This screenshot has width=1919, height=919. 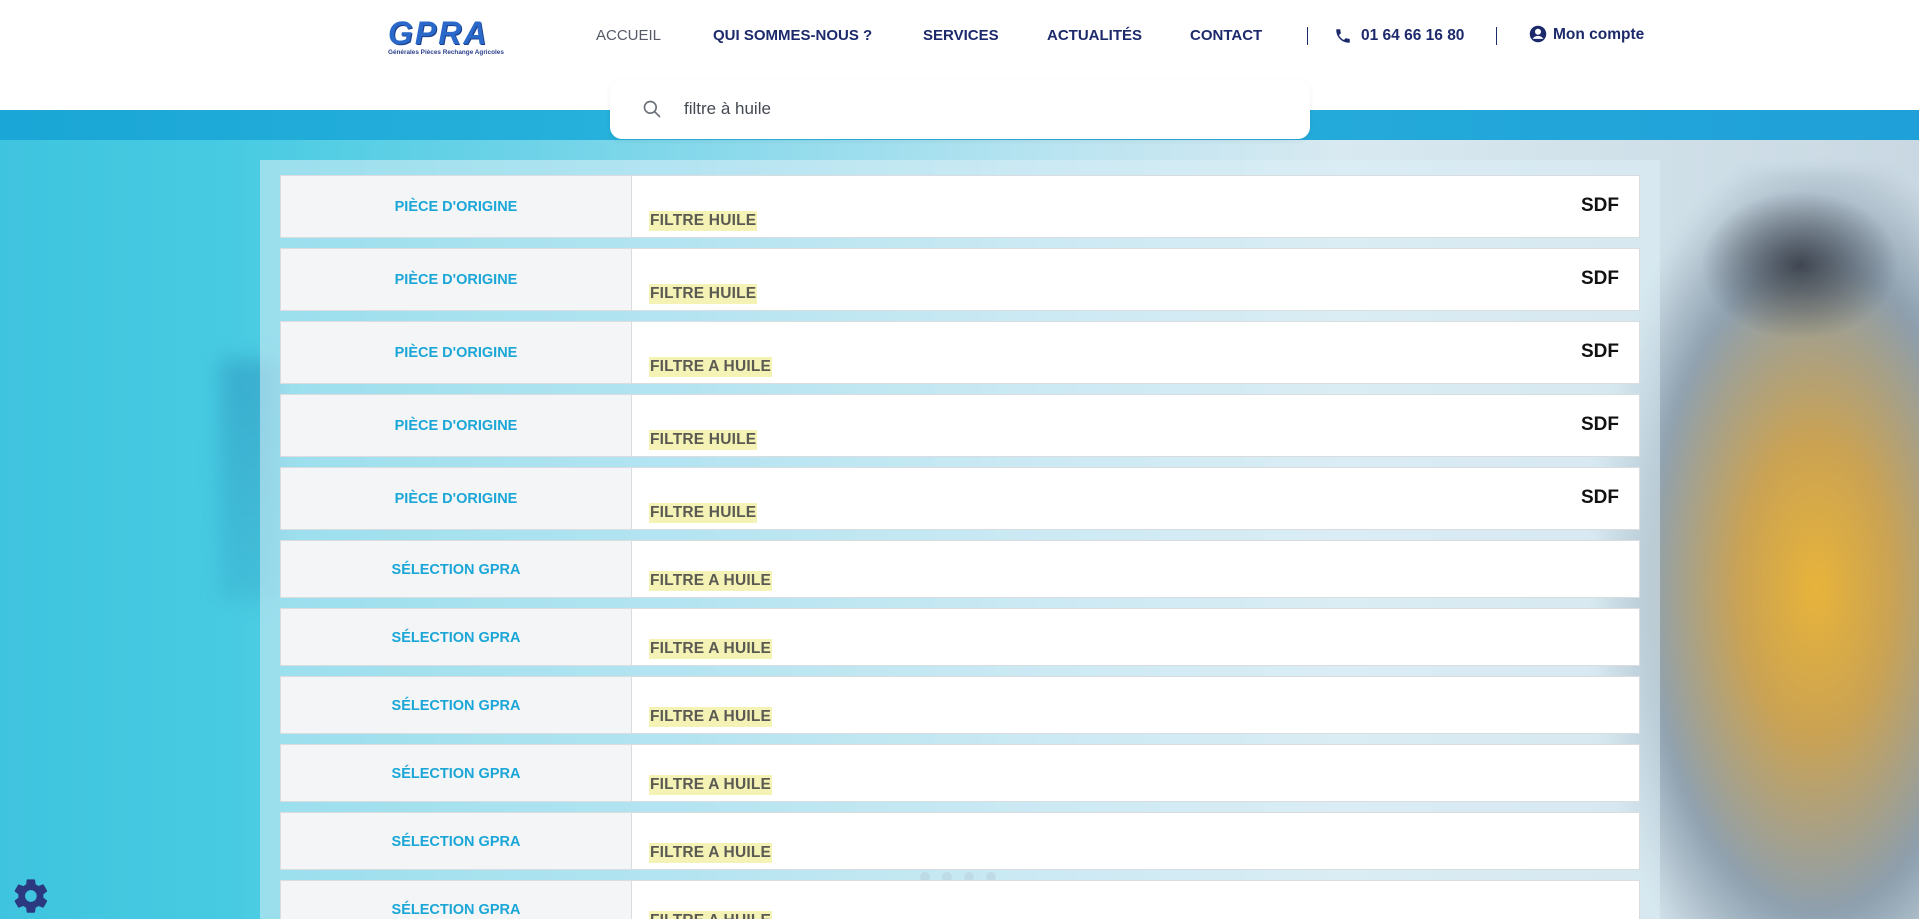 What do you see at coordinates (446, 52) in the screenshot?
I see `logo-tagline: Générales Pièces Rechange Agricoles` at bounding box center [446, 52].